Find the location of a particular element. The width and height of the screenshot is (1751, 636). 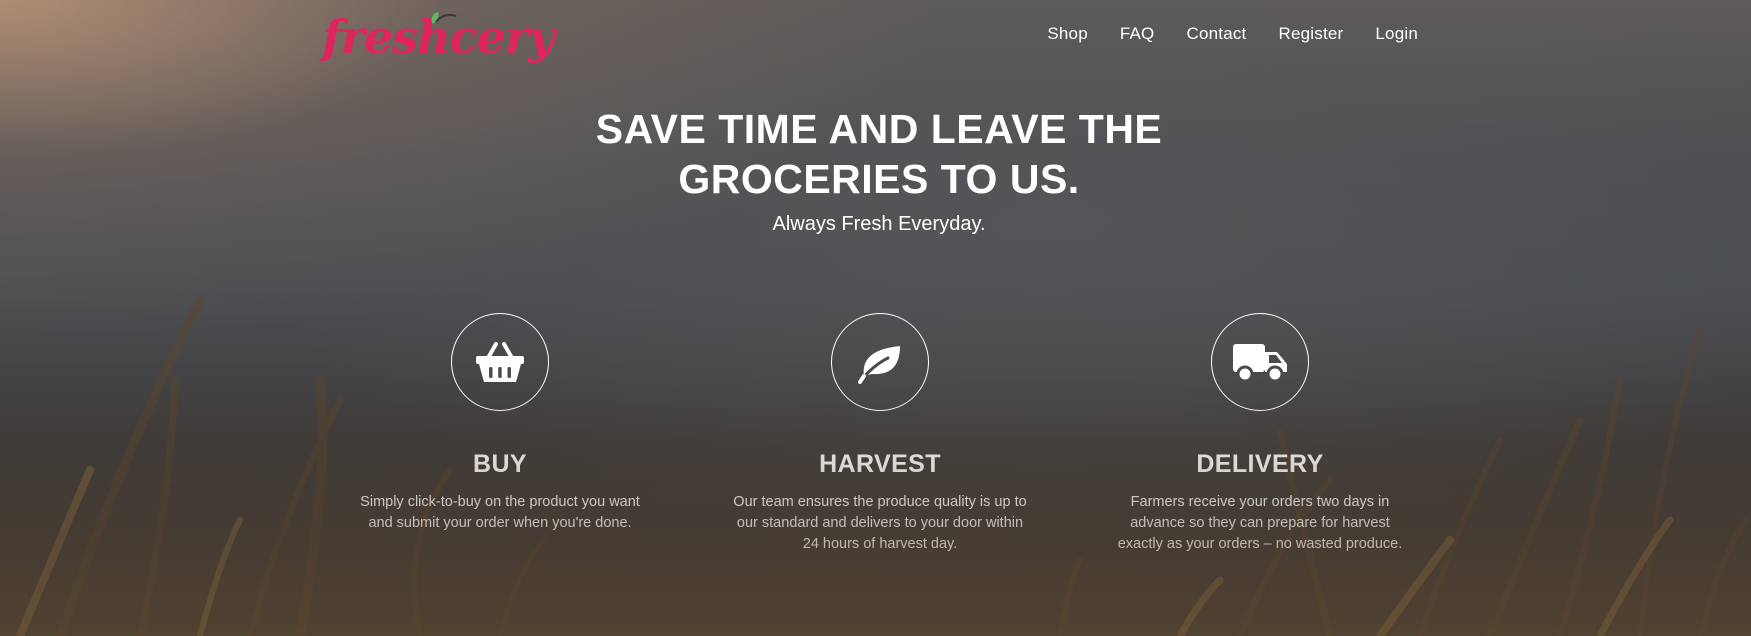

nav-item-login: Login is located at coordinates (1396, 34).